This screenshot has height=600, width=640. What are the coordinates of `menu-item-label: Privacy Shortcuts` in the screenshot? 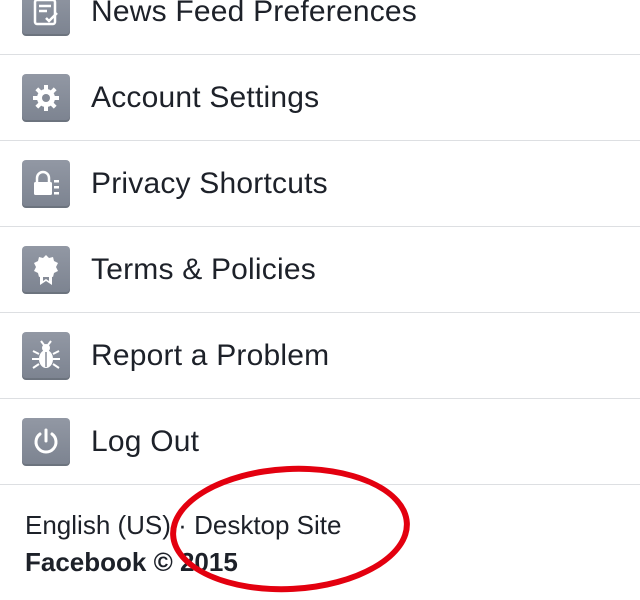 It's located at (209, 183).